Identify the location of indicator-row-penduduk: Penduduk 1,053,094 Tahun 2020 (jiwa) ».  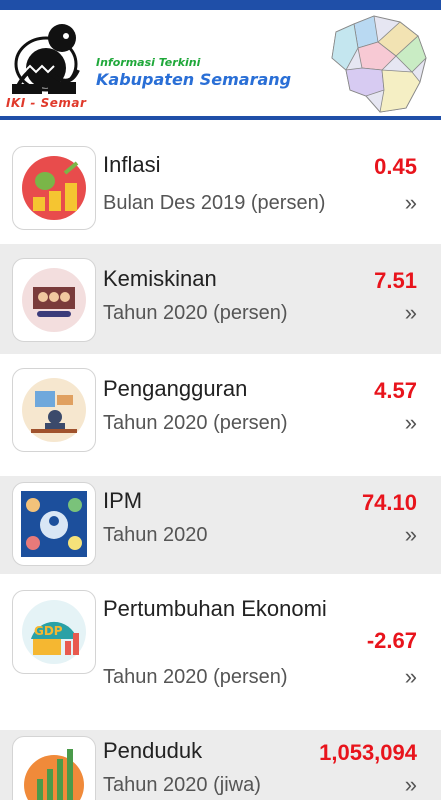
(220, 765).